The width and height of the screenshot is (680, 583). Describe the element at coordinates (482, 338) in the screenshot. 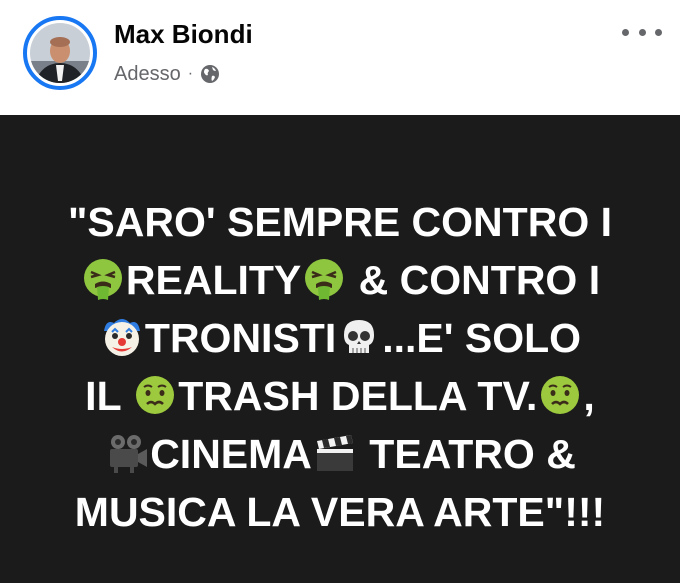

I see `quote-line-3b-text: ...E' SOLO` at that location.